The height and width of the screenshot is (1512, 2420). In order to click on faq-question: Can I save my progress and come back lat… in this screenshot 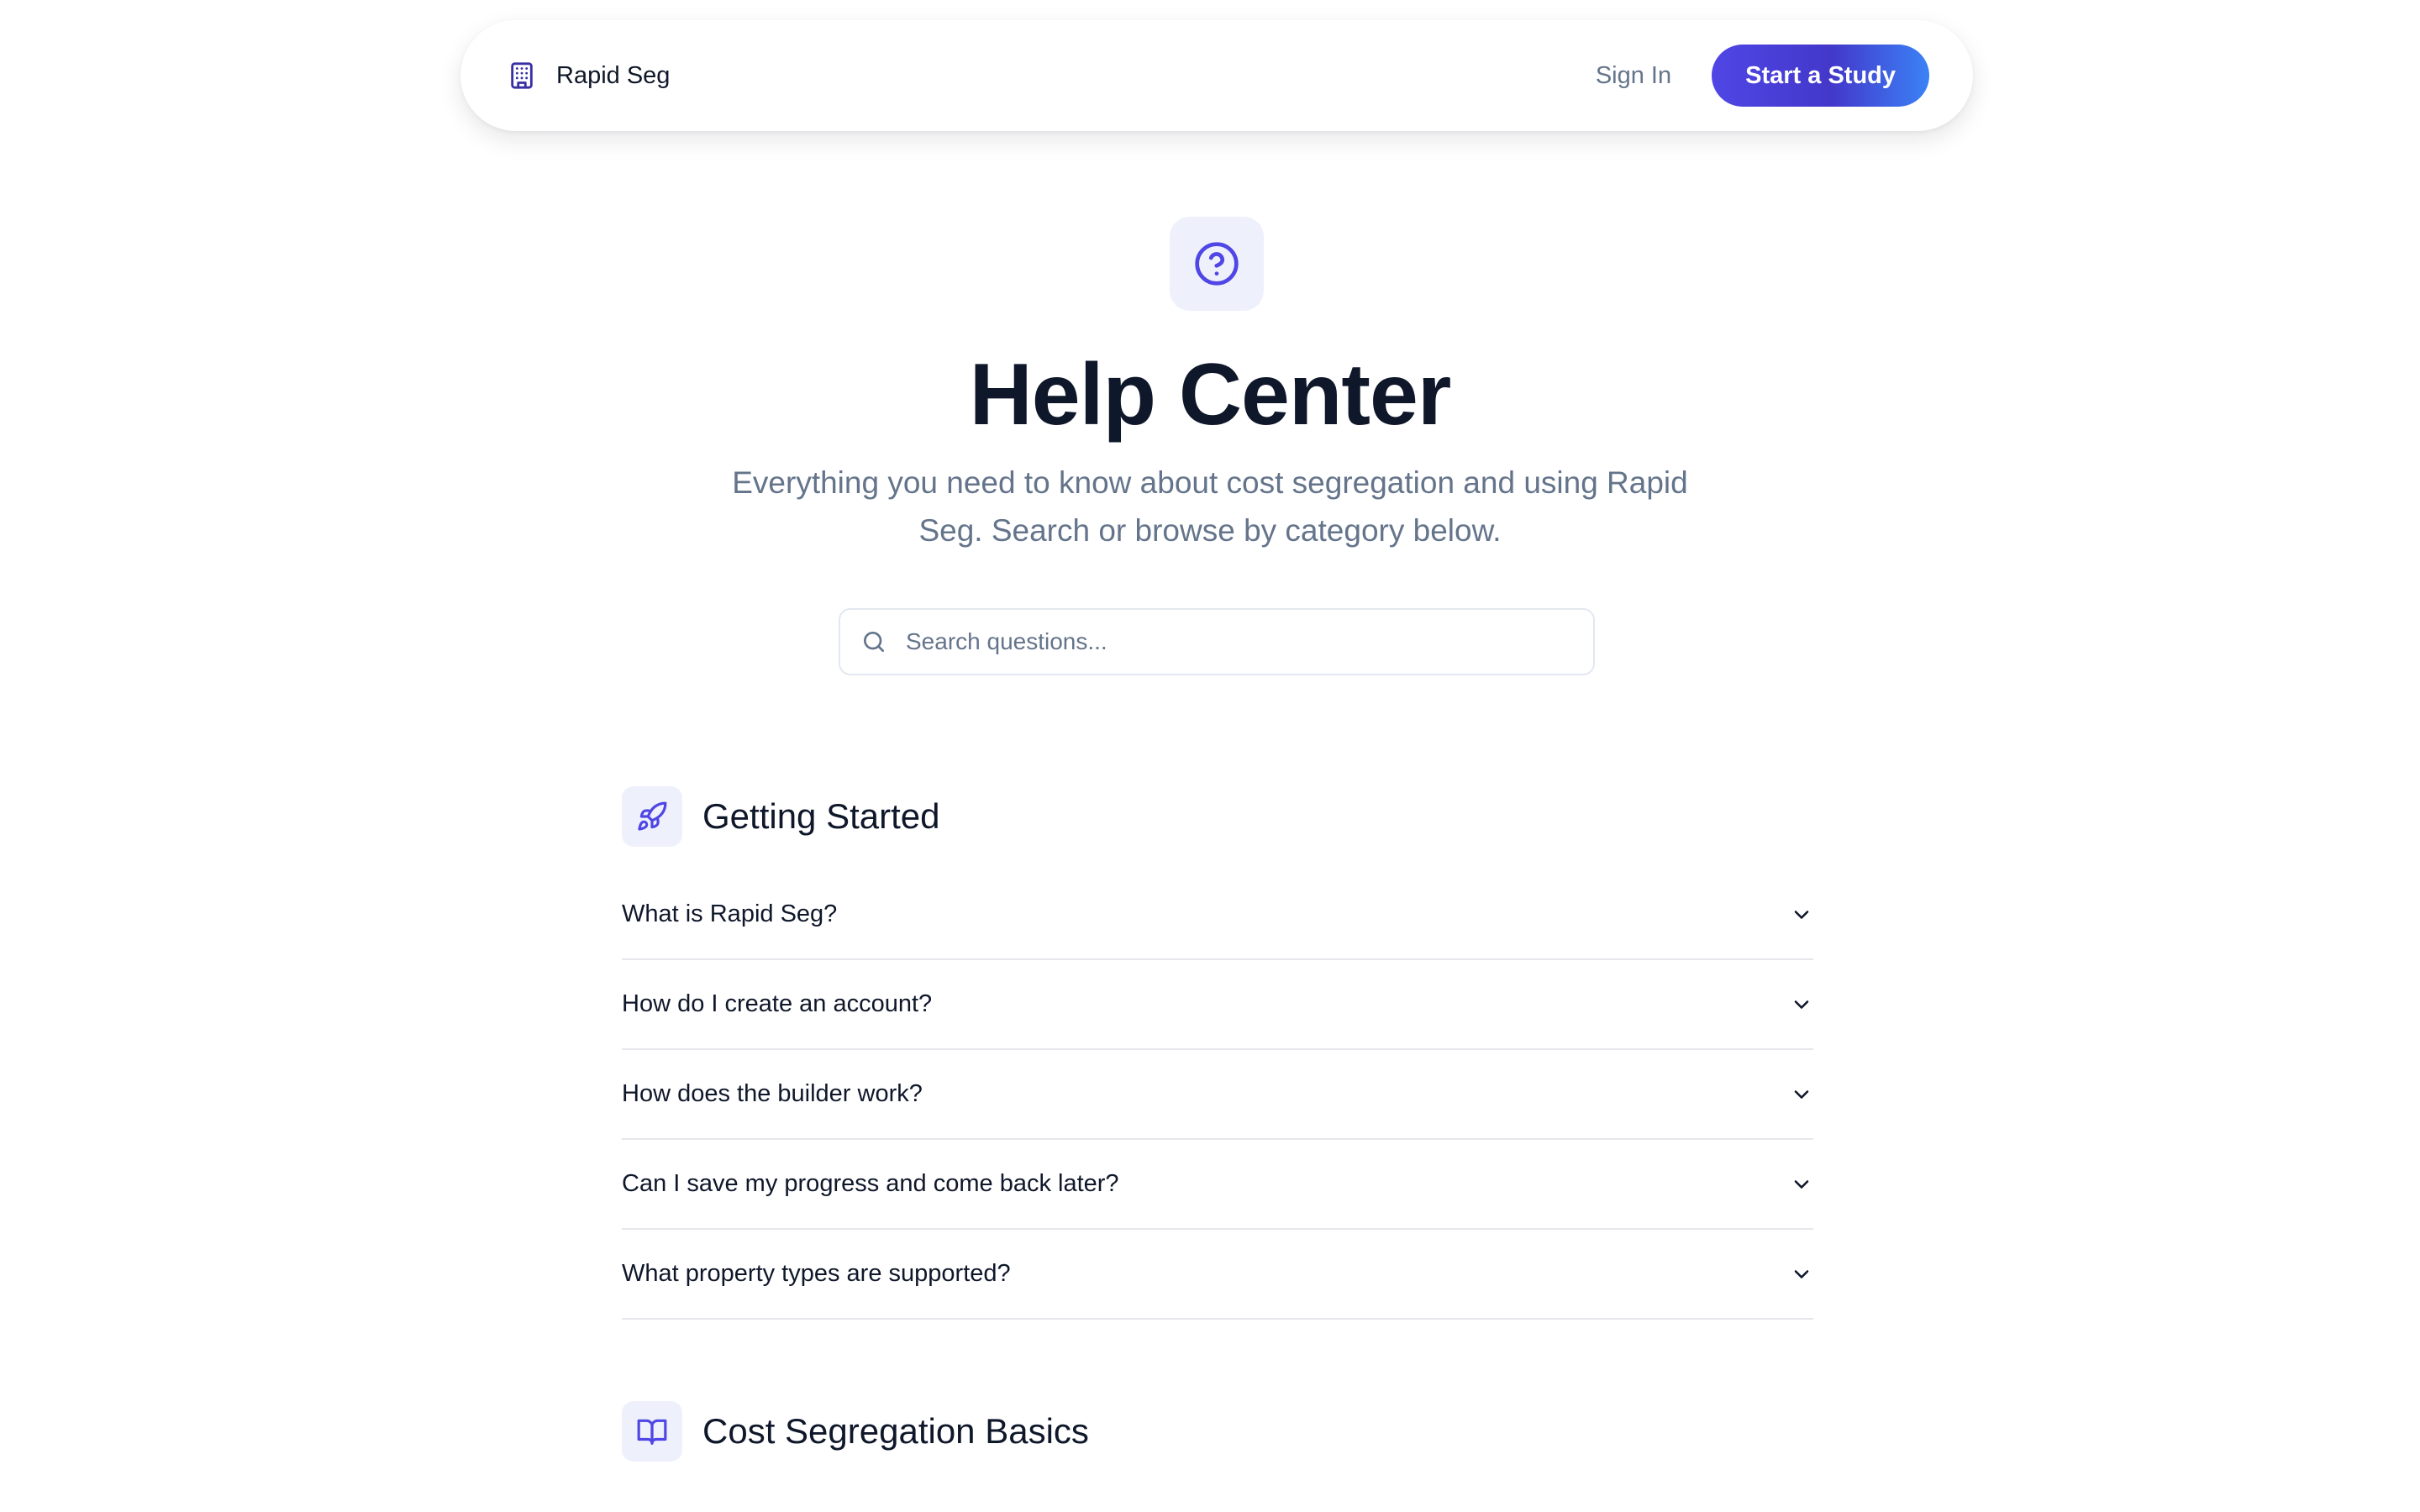, I will do `click(870, 1183)`.